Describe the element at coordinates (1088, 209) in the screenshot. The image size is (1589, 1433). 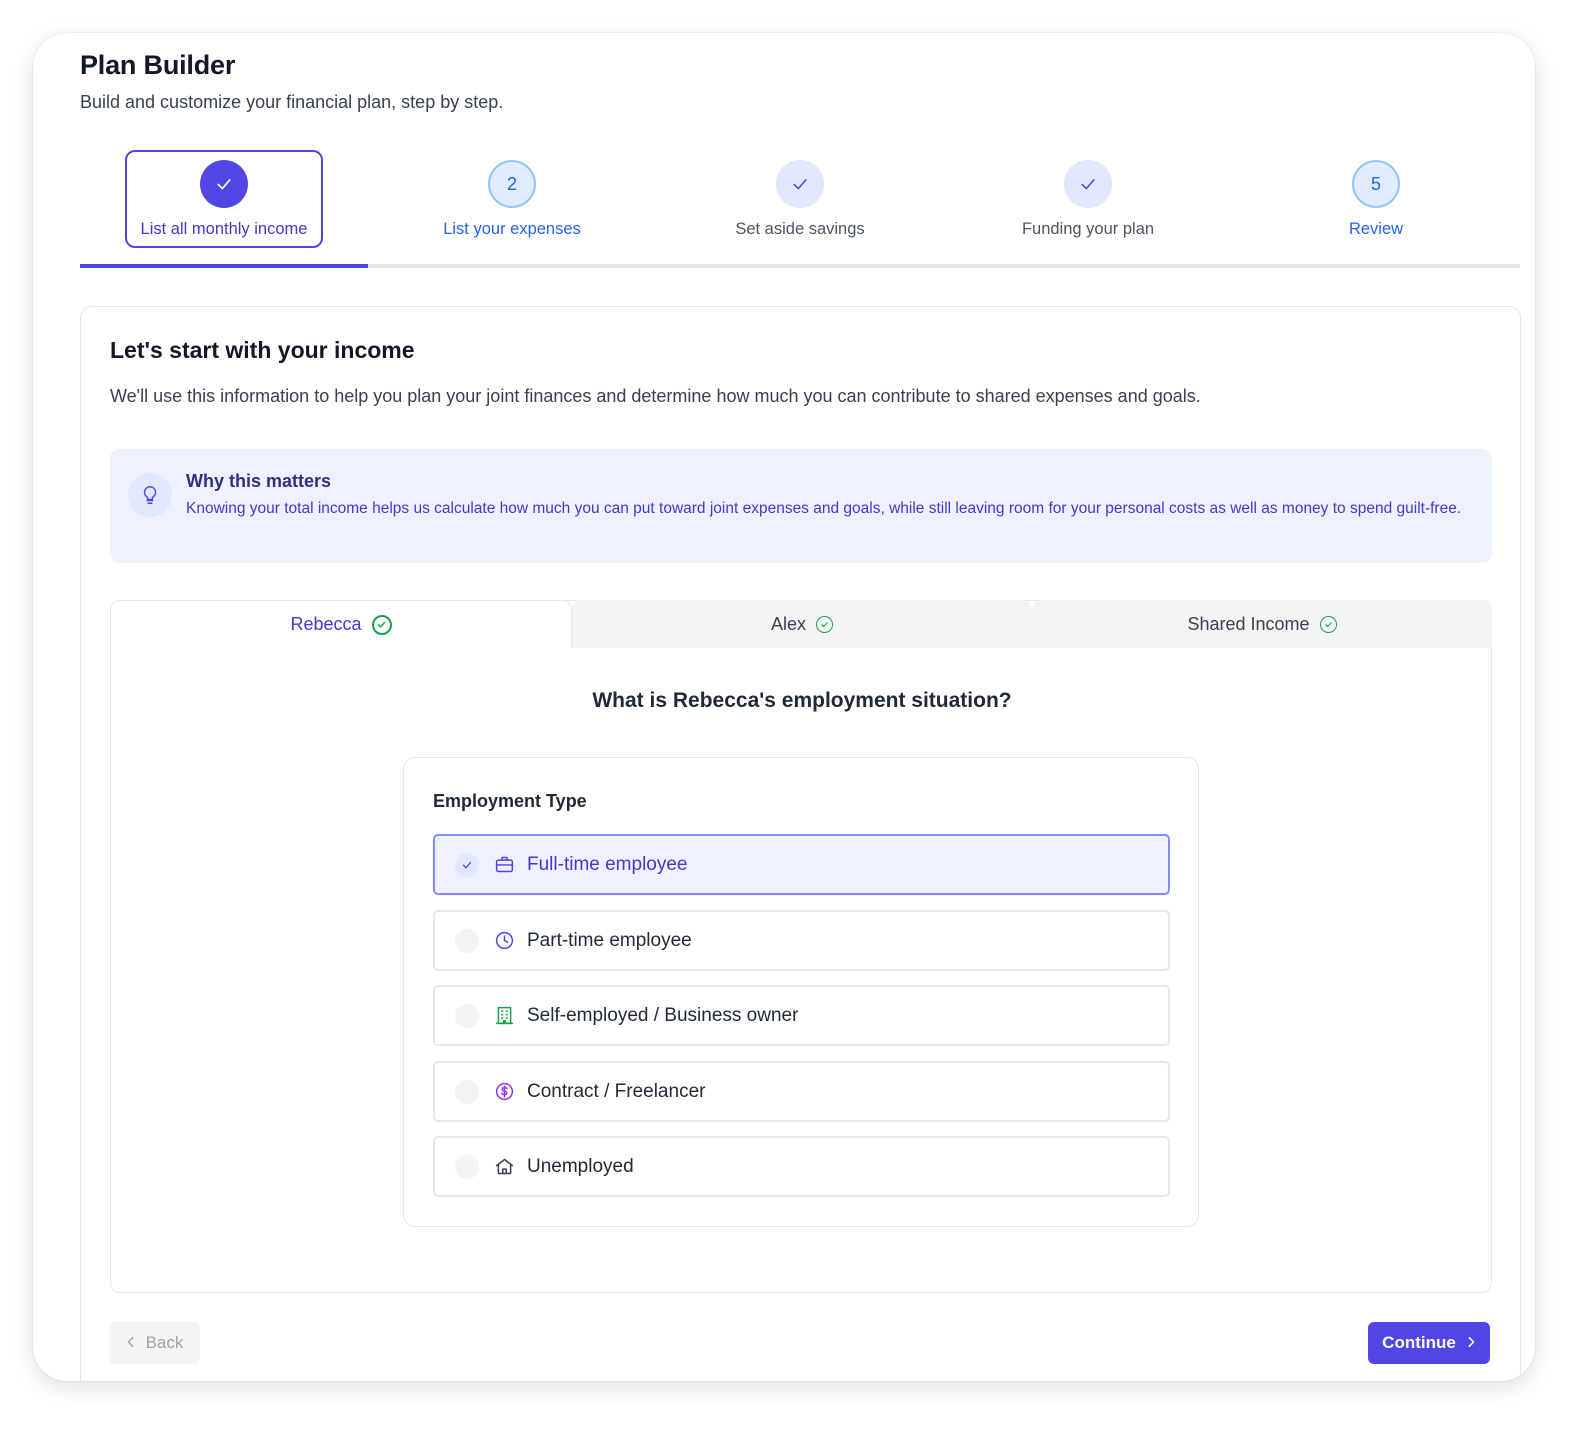
I see `step-funding: Funding your plan` at that location.